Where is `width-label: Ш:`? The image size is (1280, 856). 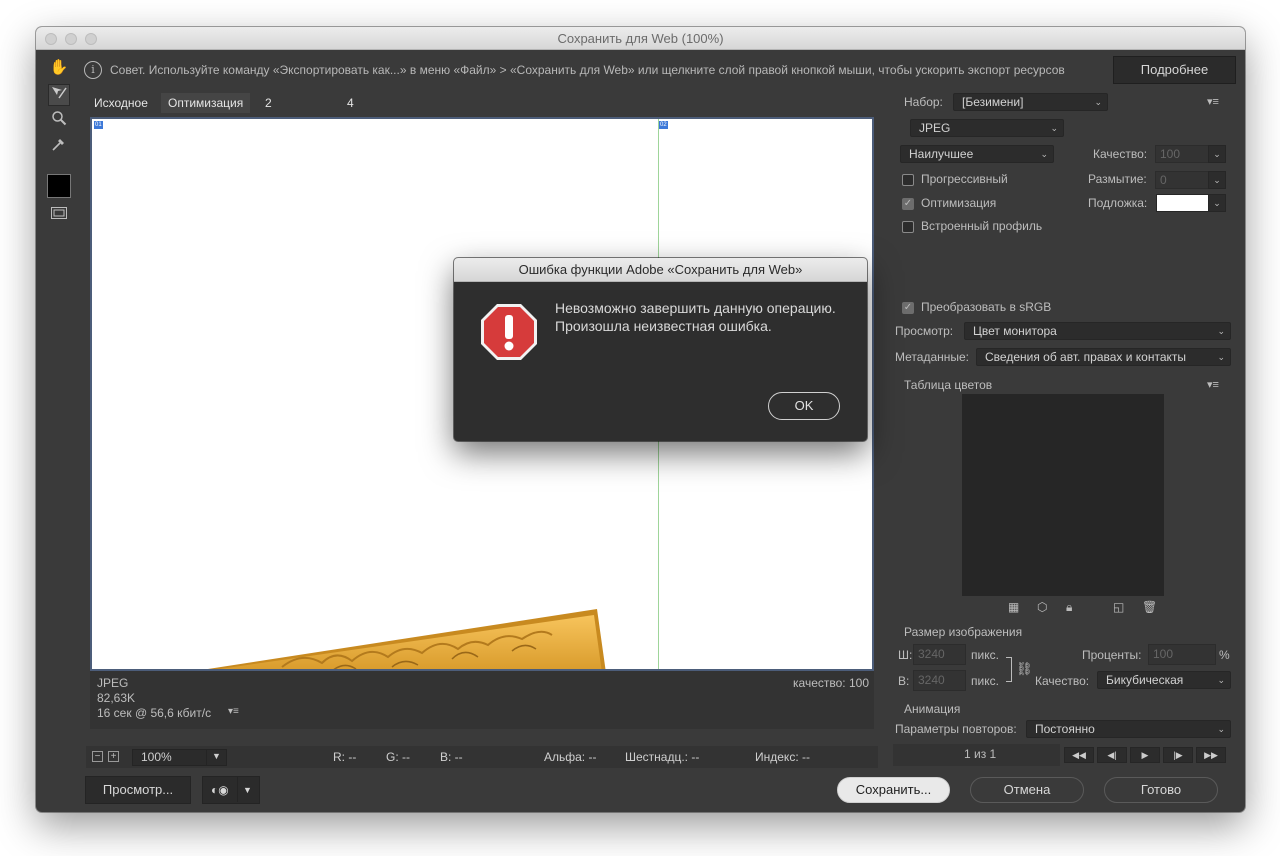
width-label: Ш: is located at coordinates (905, 655).